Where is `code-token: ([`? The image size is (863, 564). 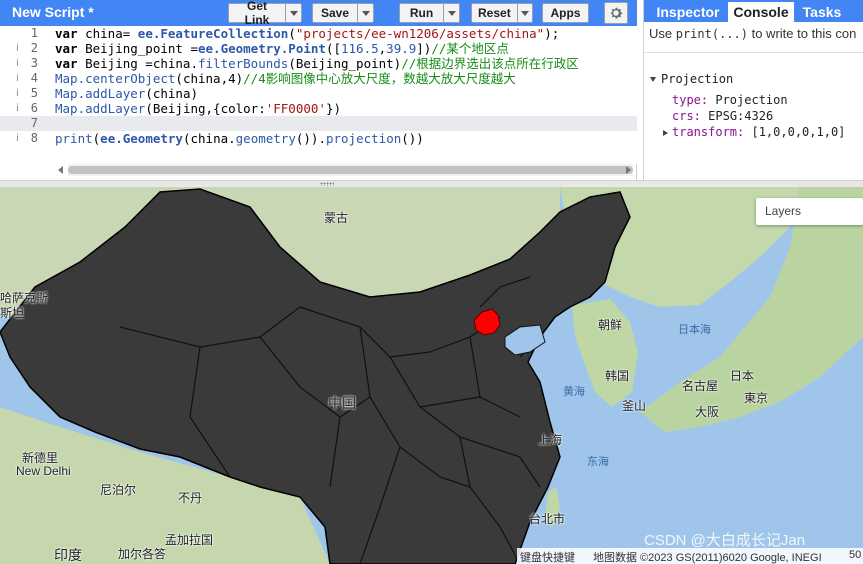
code-token: ([ is located at coordinates (333, 48).